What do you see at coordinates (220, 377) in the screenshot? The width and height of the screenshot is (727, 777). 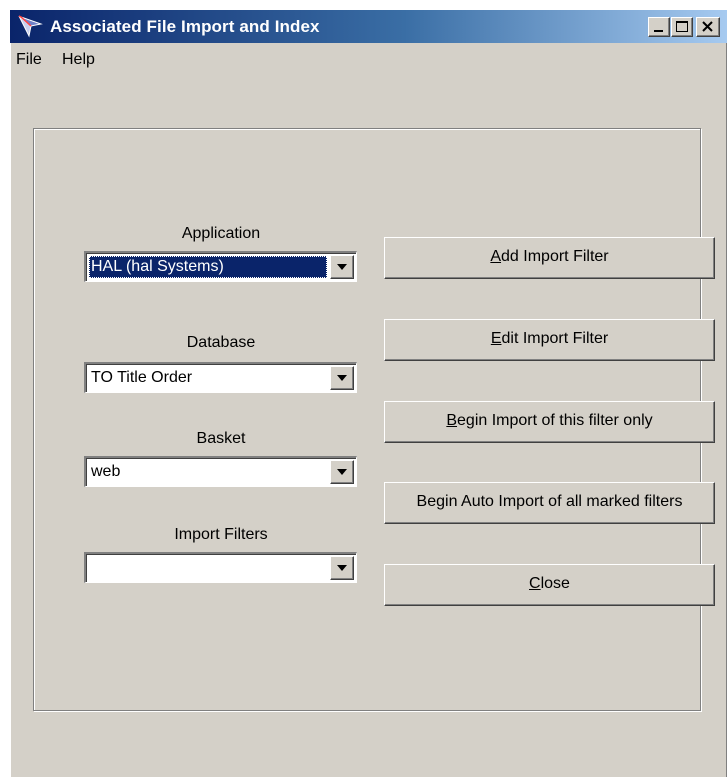 I see `database-select: TO Title Order` at bounding box center [220, 377].